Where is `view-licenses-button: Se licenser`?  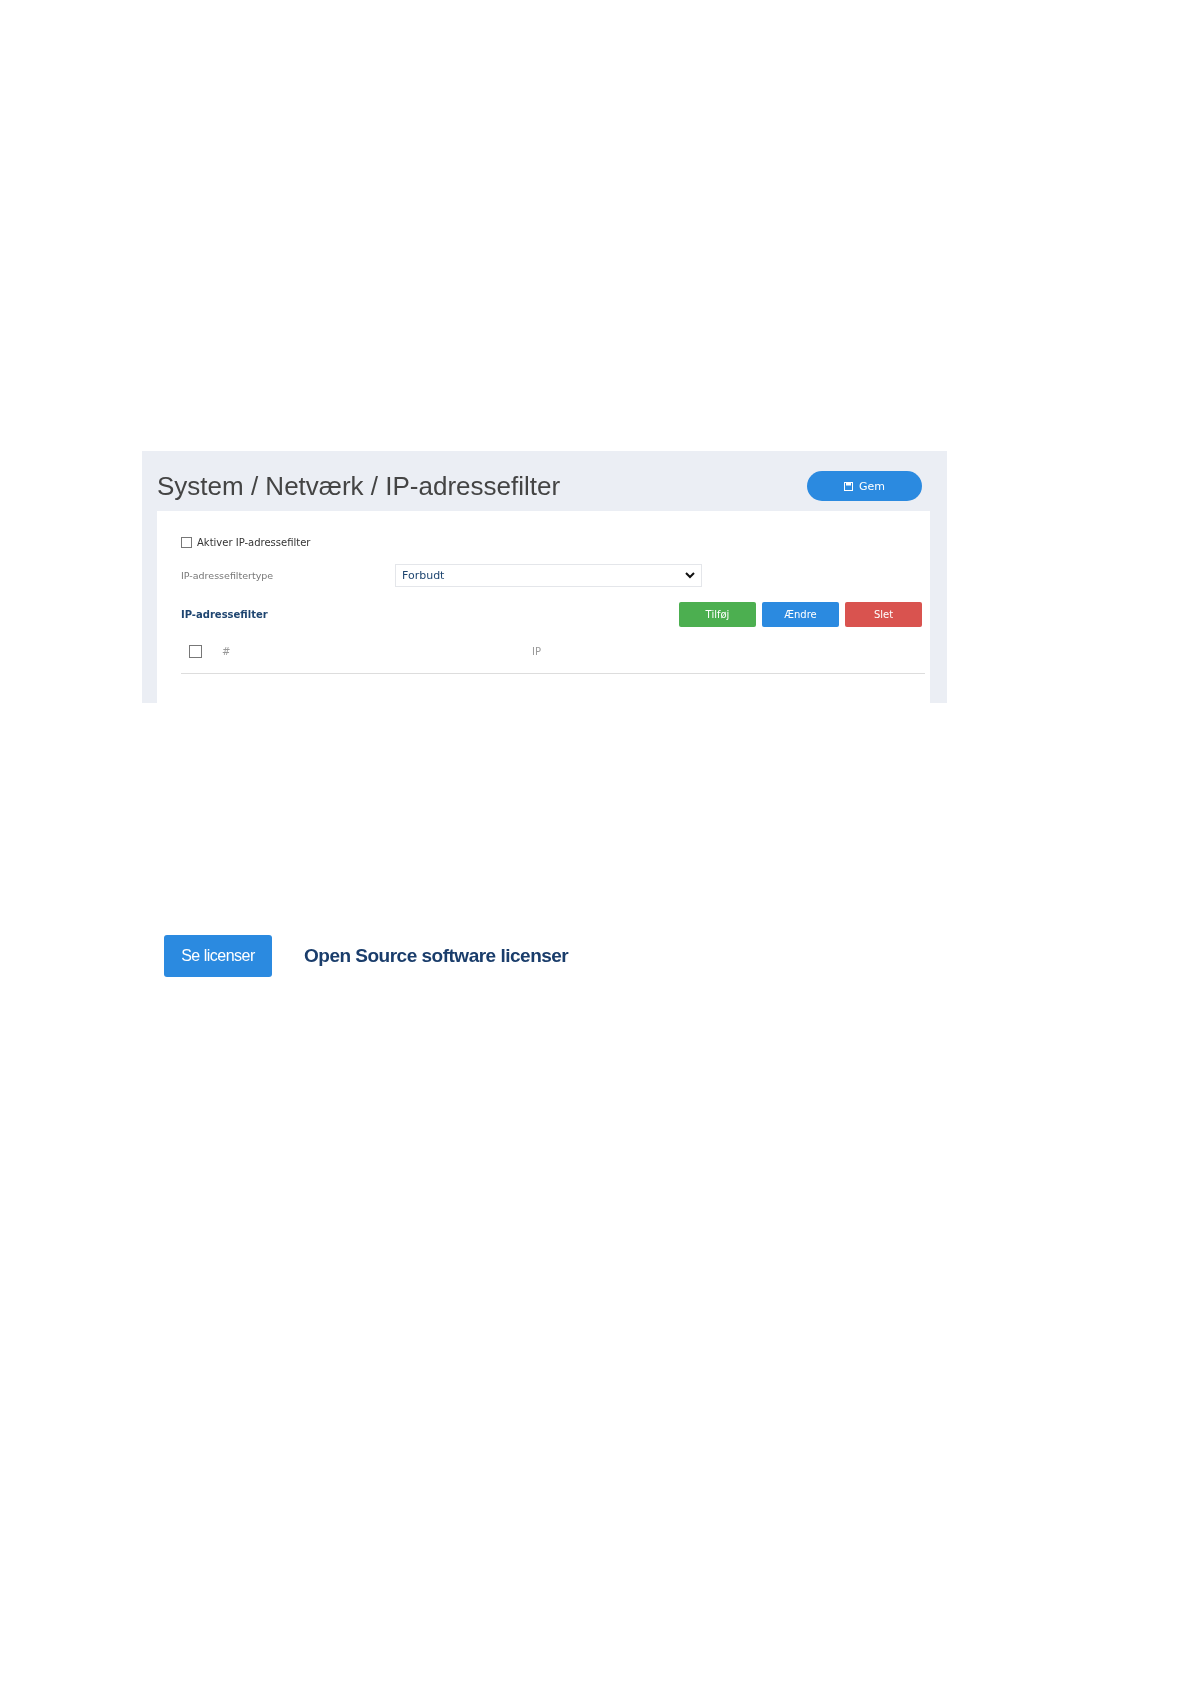 view-licenses-button: Se licenser is located at coordinates (218, 956).